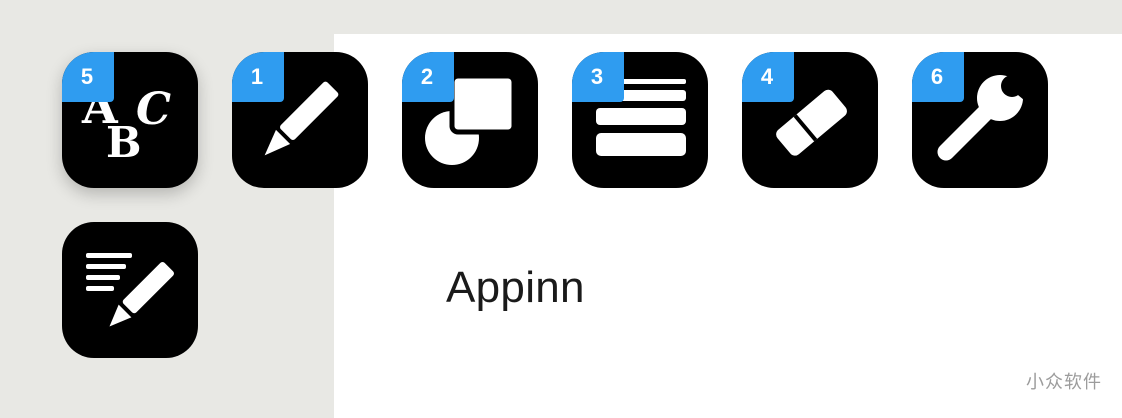 This screenshot has width=1122, height=418. I want to click on line-weight-tool-button: 3, so click(640, 120).